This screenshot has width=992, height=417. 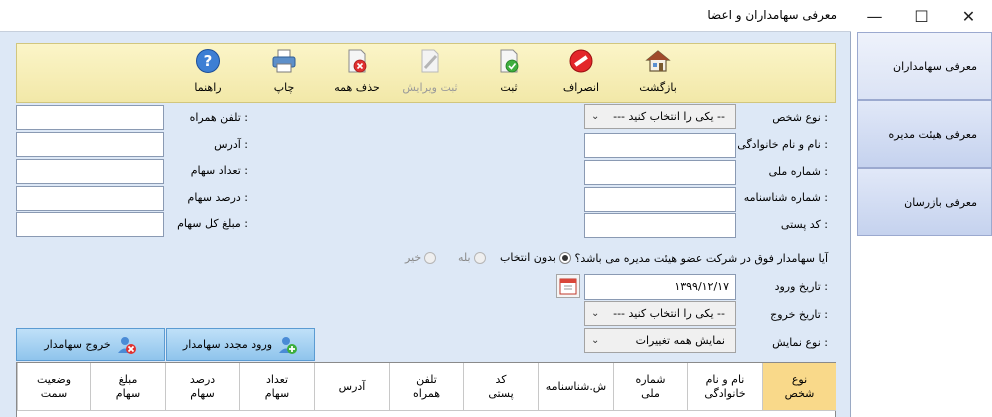 What do you see at coordinates (924, 134) in the screenshot?
I see `tab-board-members: معرفی هیئت مدیره` at bounding box center [924, 134].